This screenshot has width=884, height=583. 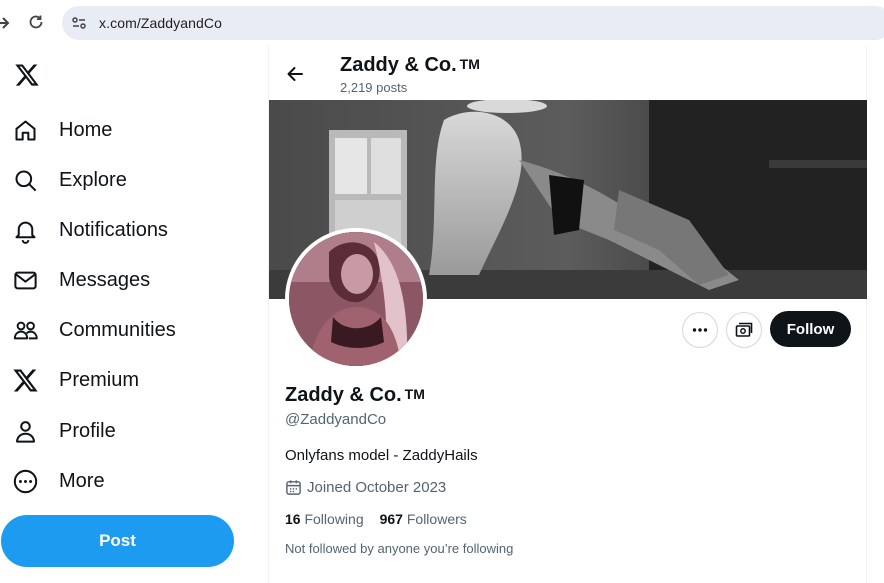 I want to click on envelope-icon, so click(x=25, y=280).